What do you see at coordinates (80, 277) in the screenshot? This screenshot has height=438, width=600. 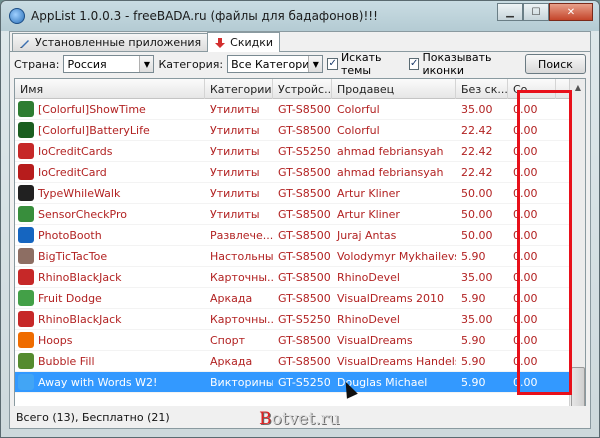 I see `cell-text: RhinoBlackJack` at bounding box center [80, 277].